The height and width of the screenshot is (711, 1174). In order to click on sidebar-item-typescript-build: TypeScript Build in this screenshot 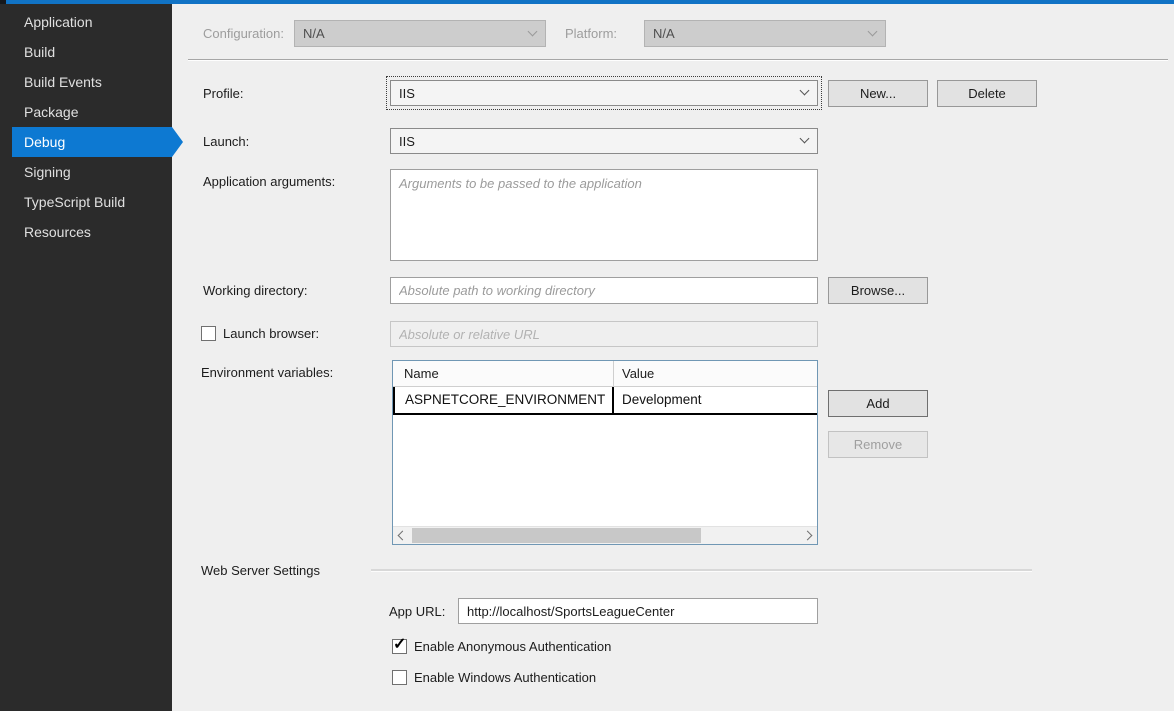, I will do `click(86, 202)`.